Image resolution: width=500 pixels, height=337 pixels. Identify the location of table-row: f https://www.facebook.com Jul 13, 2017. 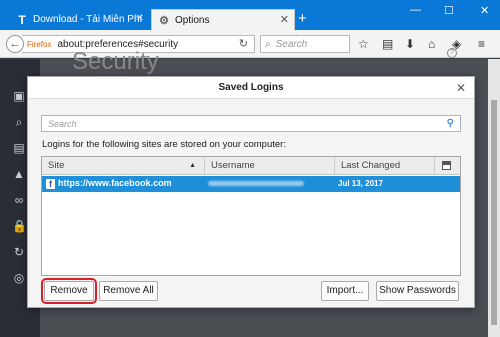
(251, 184).